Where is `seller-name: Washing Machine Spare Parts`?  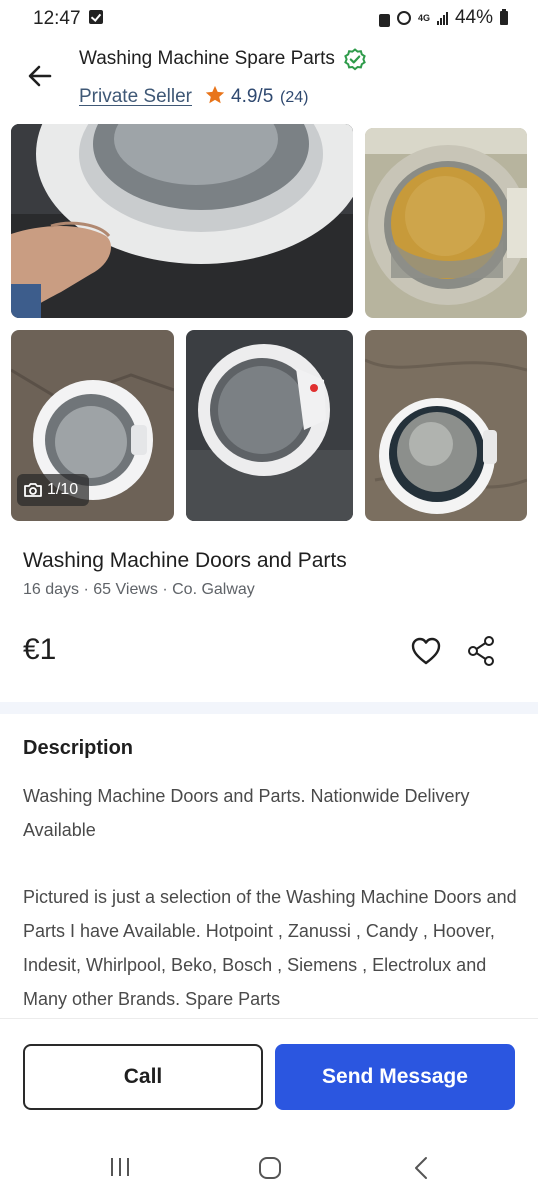
seller-name: Washing Machine Spare Parts is located at coordinates (207, 59).